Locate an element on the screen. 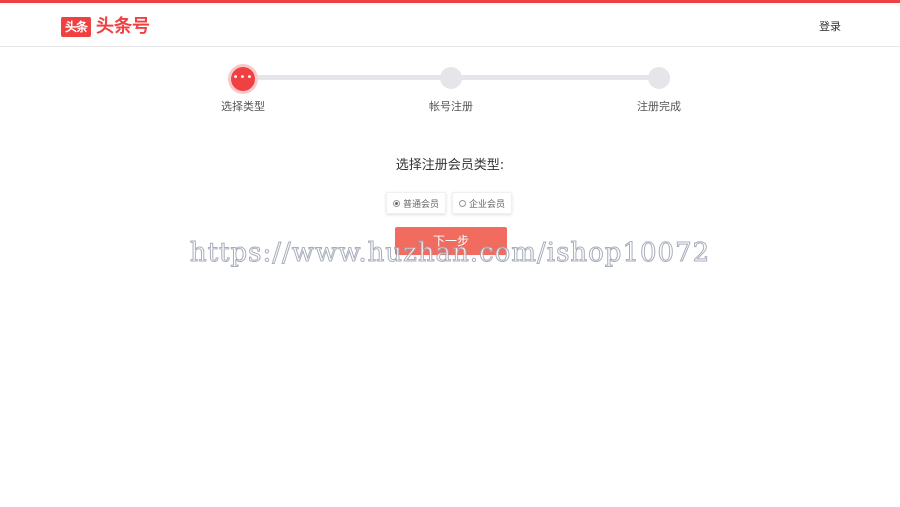  radio-checked-icon is located at coordinates (396, 203).